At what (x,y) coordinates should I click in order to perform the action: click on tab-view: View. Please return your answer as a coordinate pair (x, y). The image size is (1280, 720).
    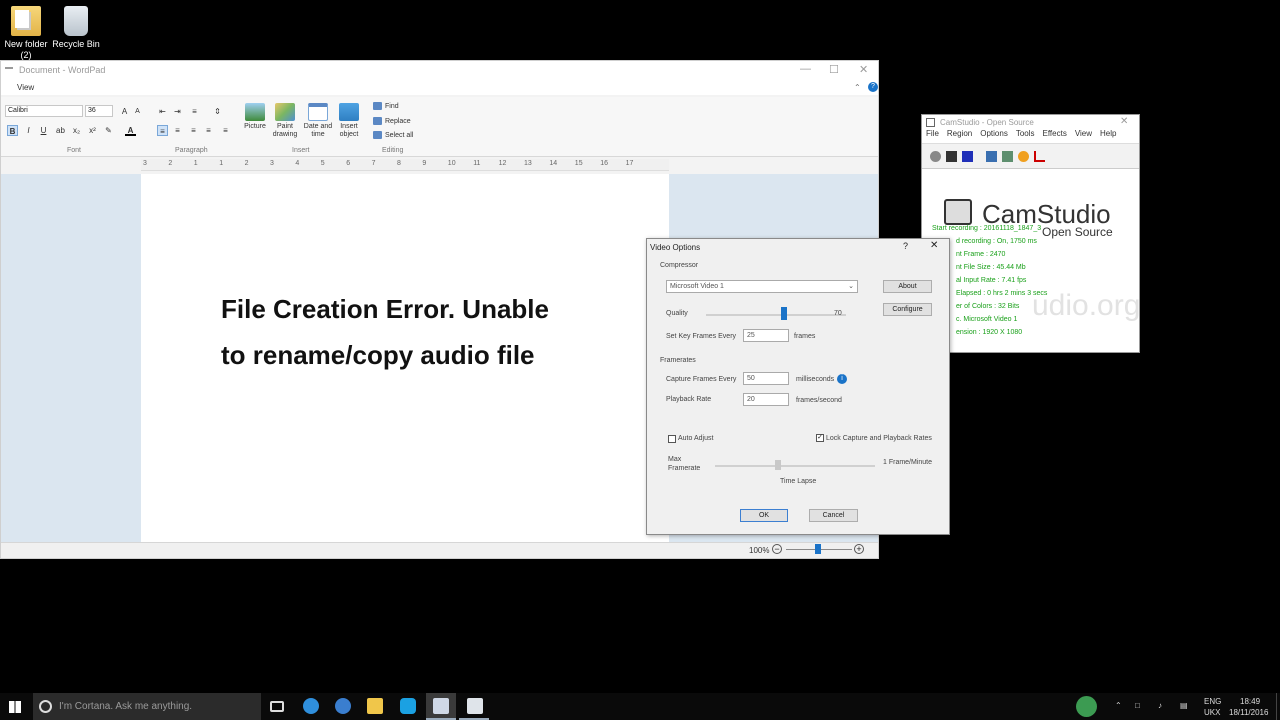
    Looking at the image, I should click on (21, 87).